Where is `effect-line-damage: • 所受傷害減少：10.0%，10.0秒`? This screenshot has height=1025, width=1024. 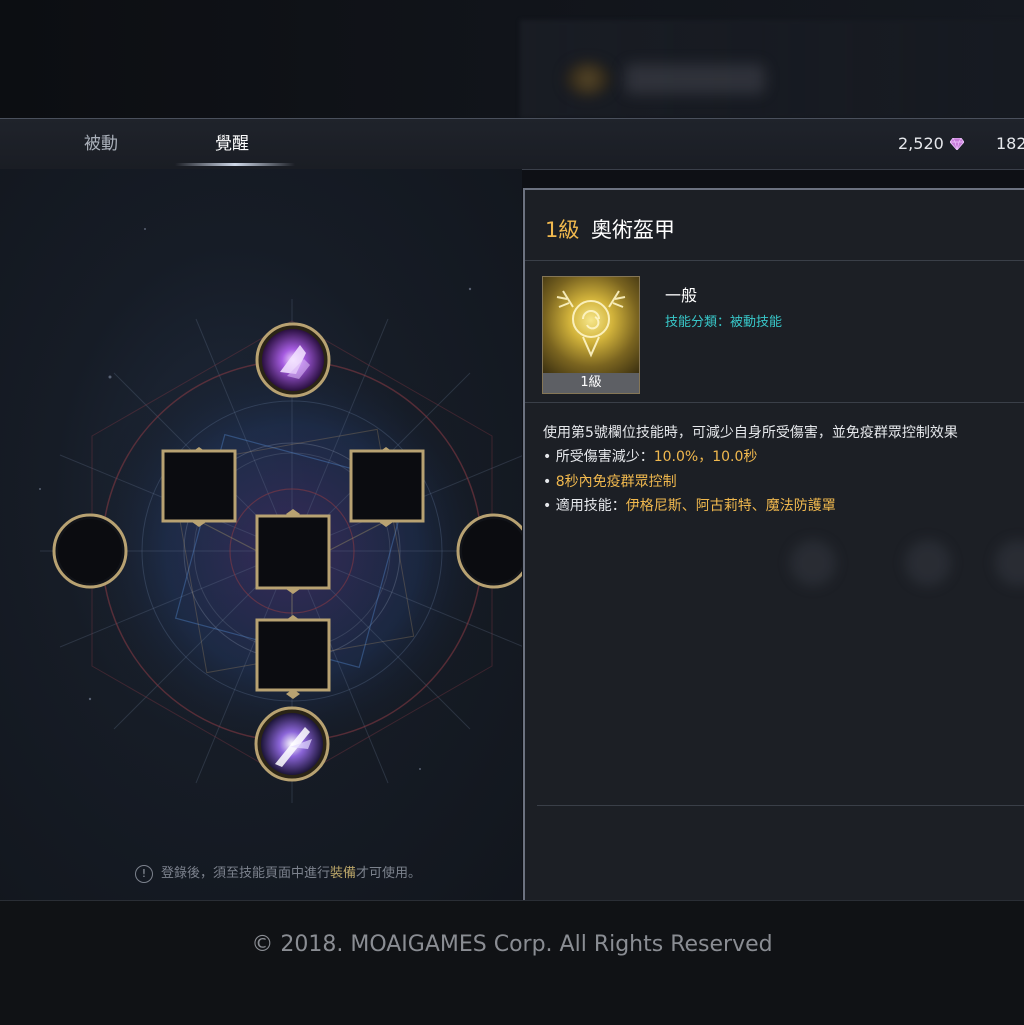
effect-line-damage: • 所受傷害減少：10.0%，10.0秒 is located at coordinates (650, 456).